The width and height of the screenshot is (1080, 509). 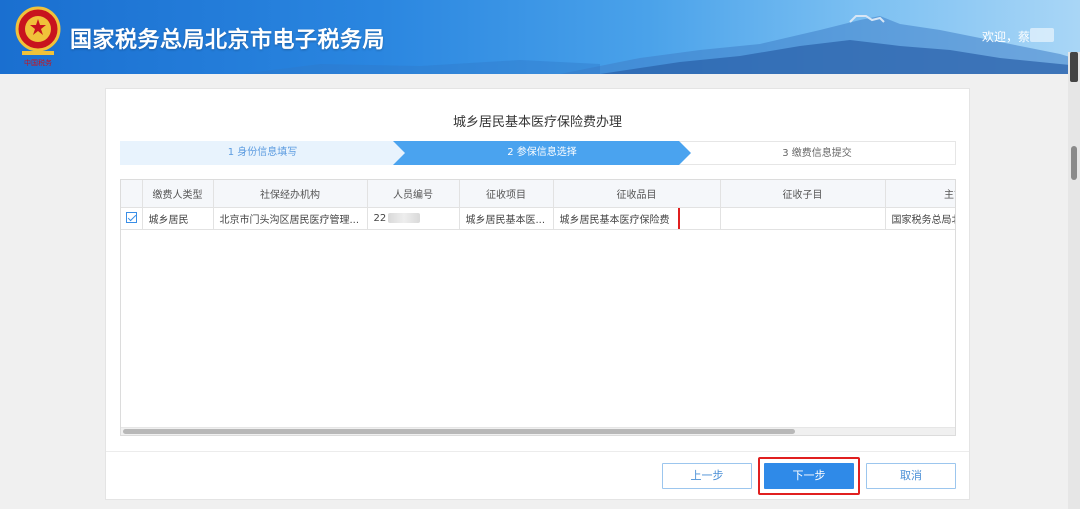 What do you see at coordinates (616, 217) in the screenshot?
I see `levy-category-highlight` at bounding box center [616, 217].